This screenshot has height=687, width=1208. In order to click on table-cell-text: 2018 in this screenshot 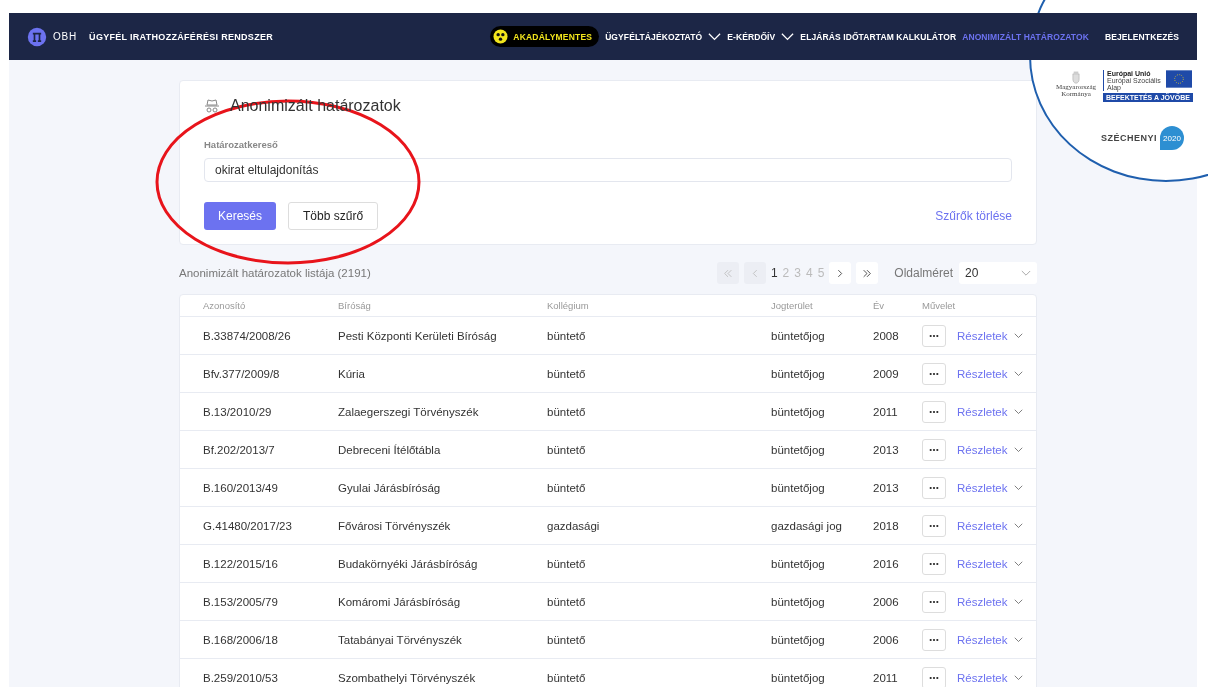, I will do `click(886, 525)`.